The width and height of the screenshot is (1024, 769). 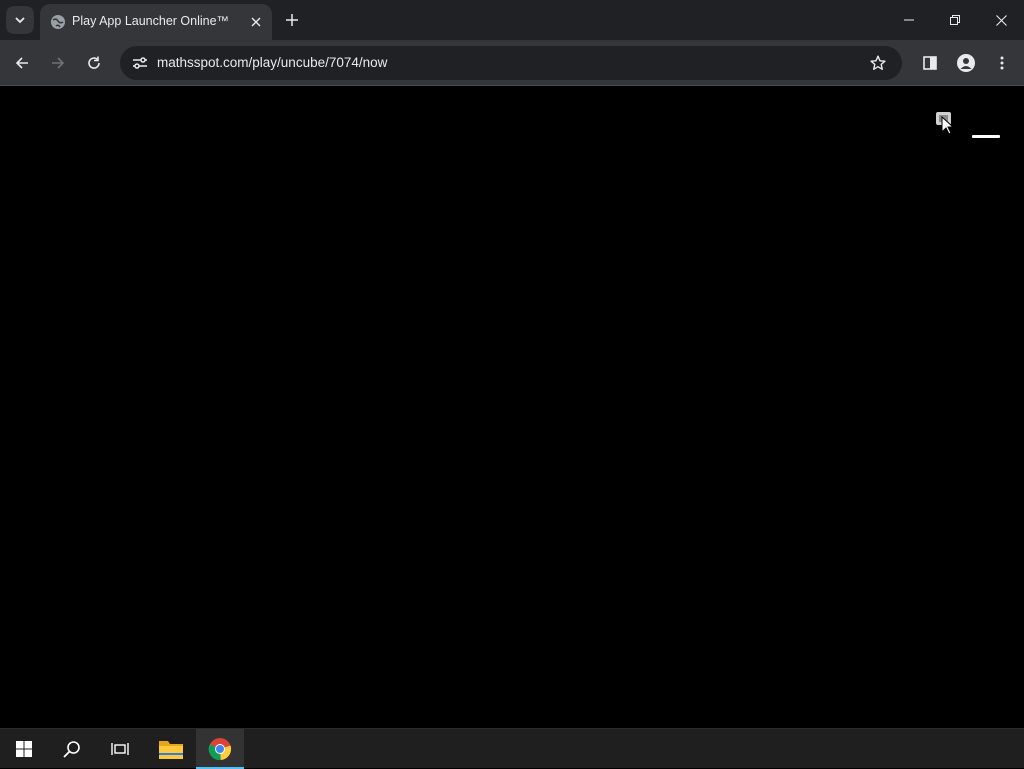 I want to click on tab-title: Play App Launcher Online™, so click(x=151, y=21).